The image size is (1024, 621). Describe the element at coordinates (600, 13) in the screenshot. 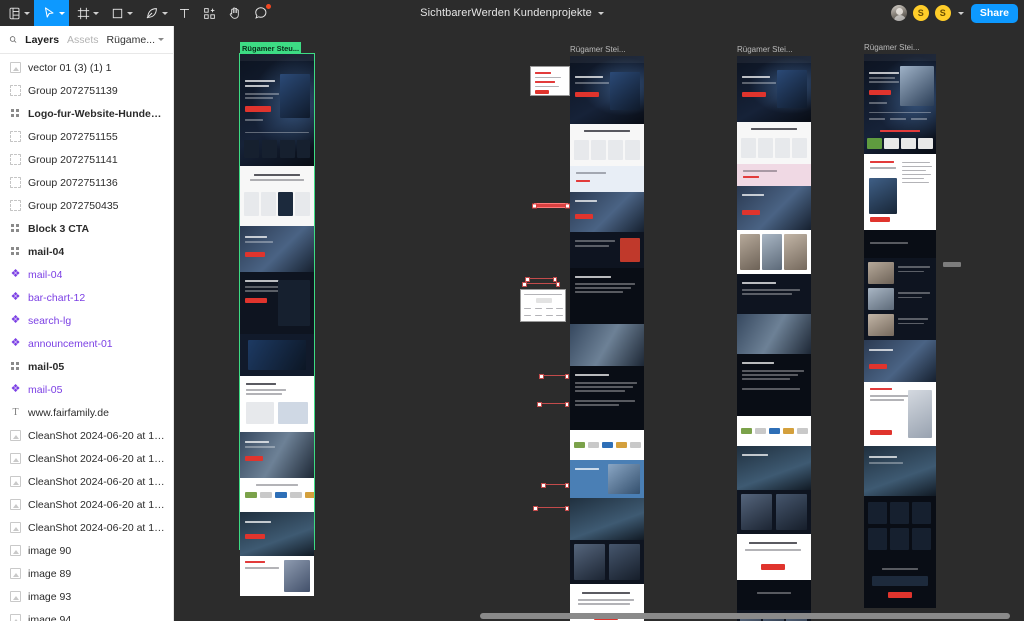

I see `document-menu-chevron-icon` at that location.